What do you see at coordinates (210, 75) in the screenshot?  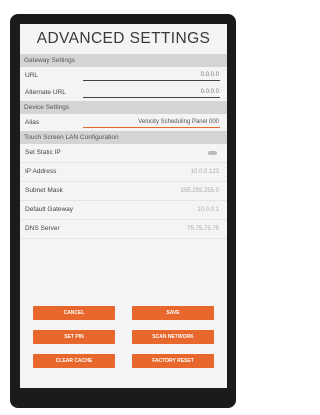 I see `url-field: 0.0.0.0` at bounding box center [210, 75].